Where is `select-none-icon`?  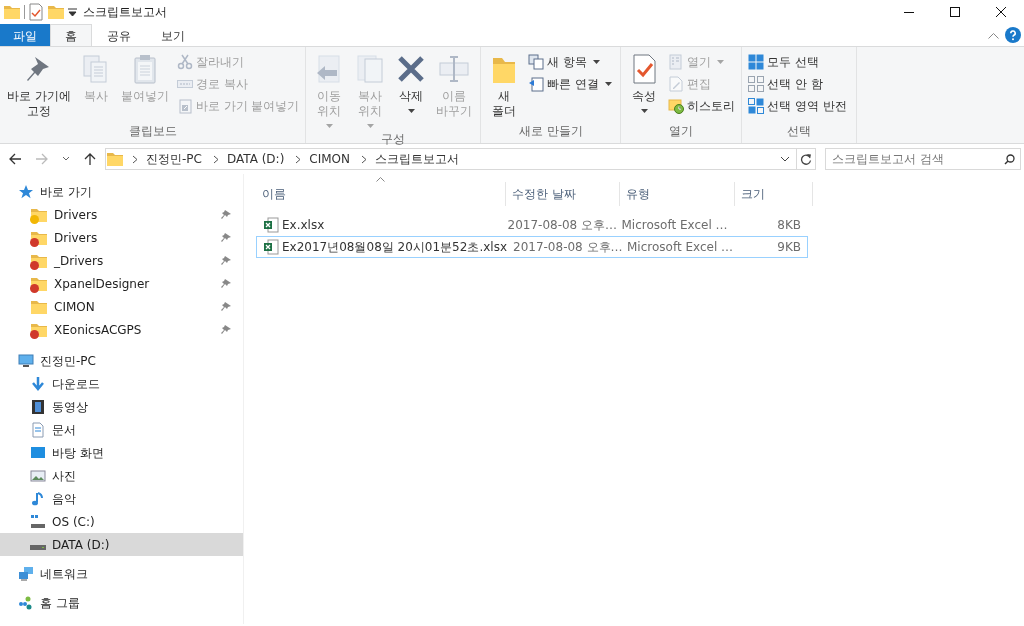
select-none-icon is located at coordinates (756, 84).